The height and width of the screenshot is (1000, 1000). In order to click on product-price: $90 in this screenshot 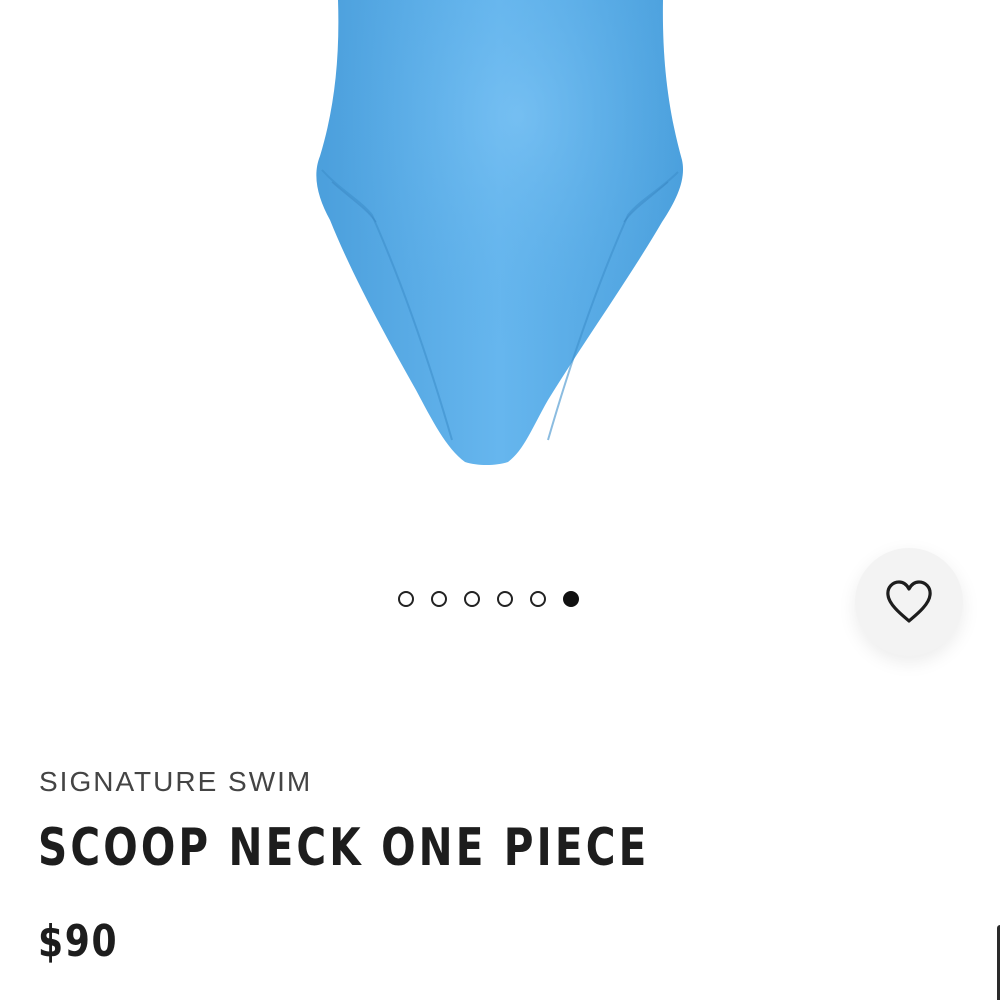, I will do `click(78, 941)`.